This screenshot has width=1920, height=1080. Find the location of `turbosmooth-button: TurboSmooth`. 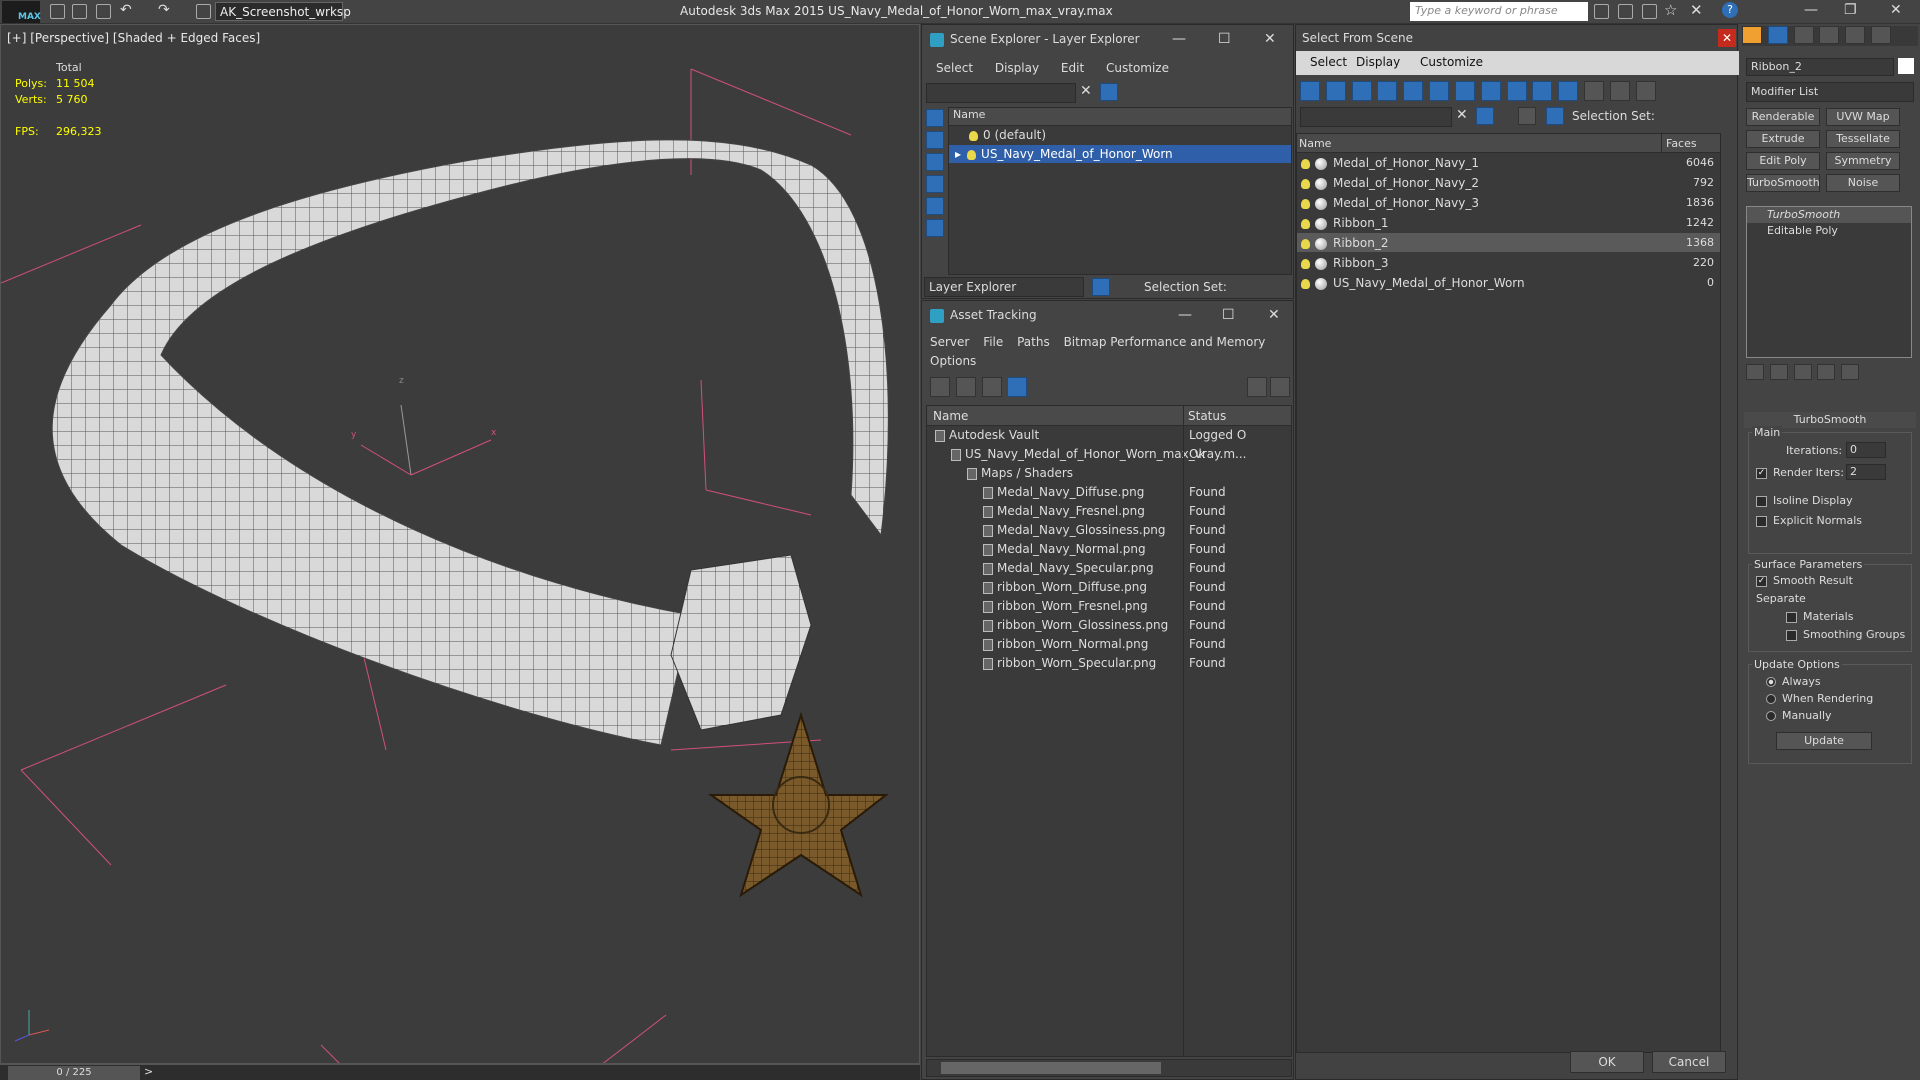

turbosmooth-button: TurboSmooth is located at coordinates (1783, 183).